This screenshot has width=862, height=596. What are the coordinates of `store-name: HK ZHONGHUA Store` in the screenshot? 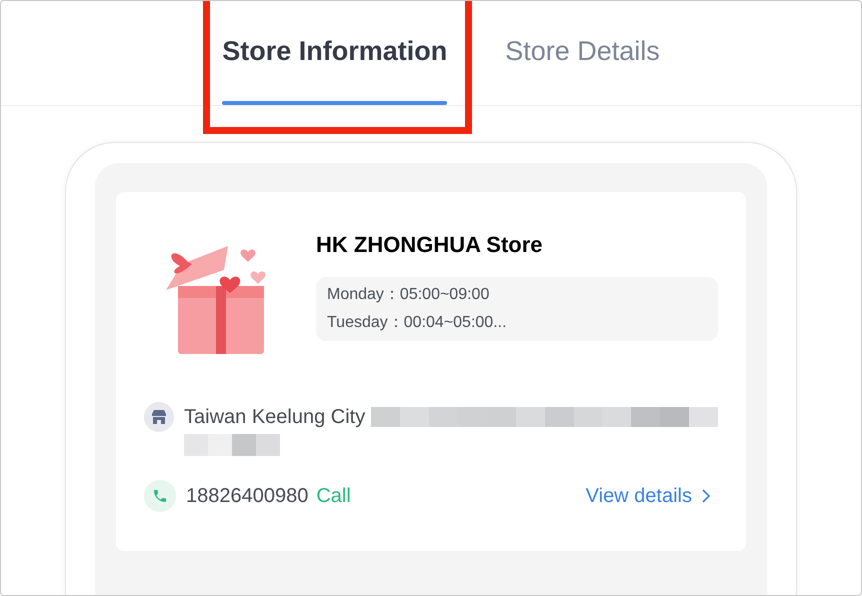 It's located at (430, 245).